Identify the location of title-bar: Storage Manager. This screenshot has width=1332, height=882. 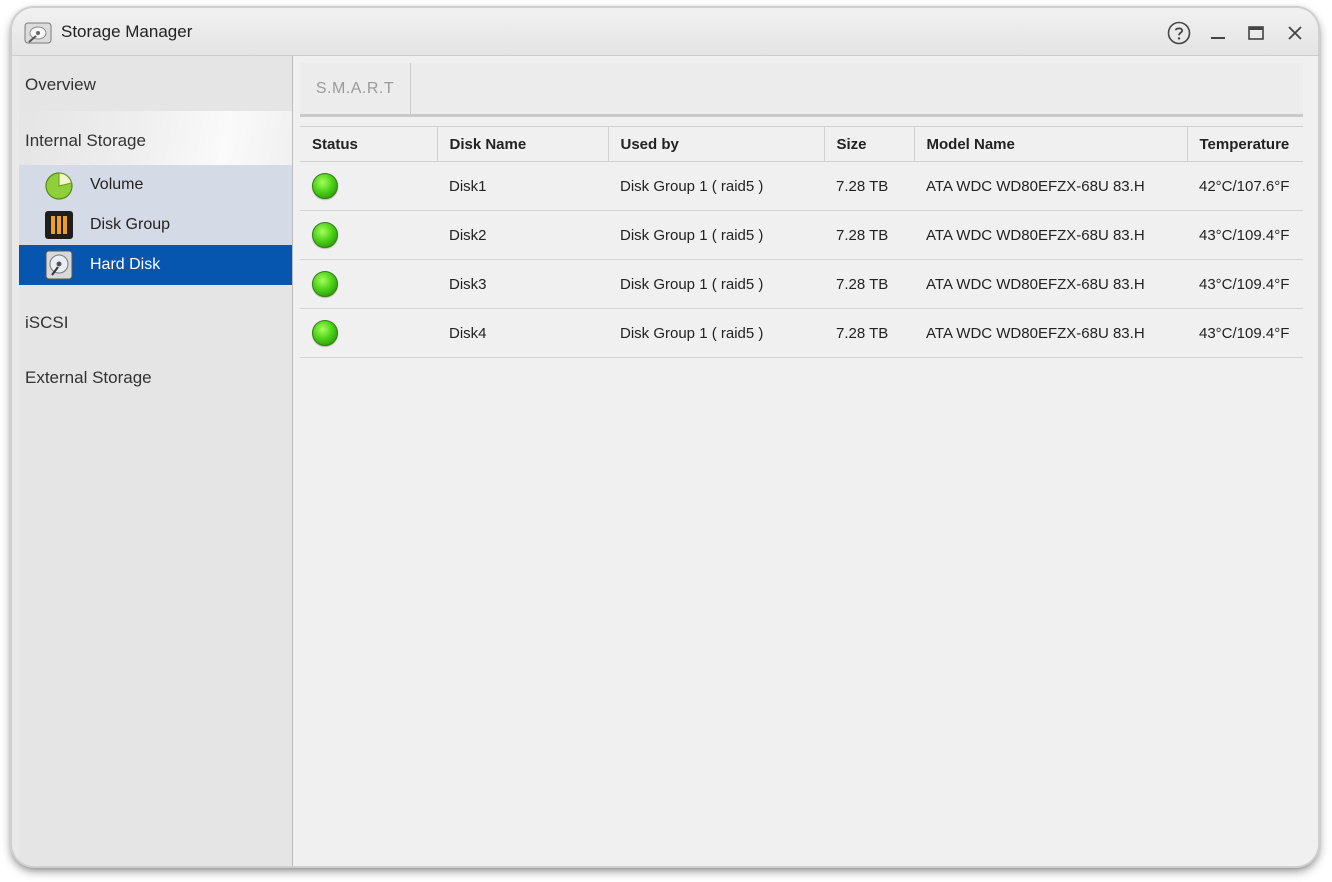
(665, 32).